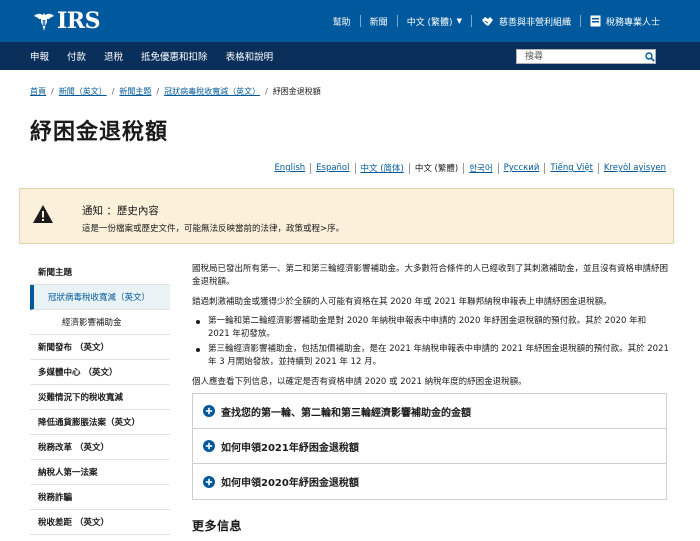 This screenshot has width=700, height=541. What do you see at coordinates (429, 481) in the screenshot?
I see `accordion-claim-2020-credit: 如何申領2020年紓困金退稅額` at bounding box center [429, 481].